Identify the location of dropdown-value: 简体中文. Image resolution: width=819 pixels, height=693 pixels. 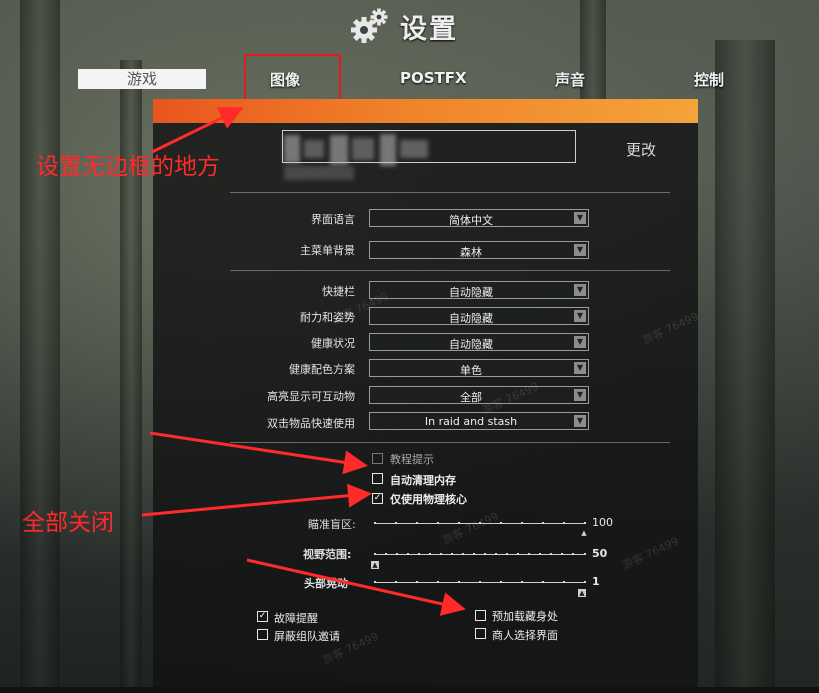
(471, 220).